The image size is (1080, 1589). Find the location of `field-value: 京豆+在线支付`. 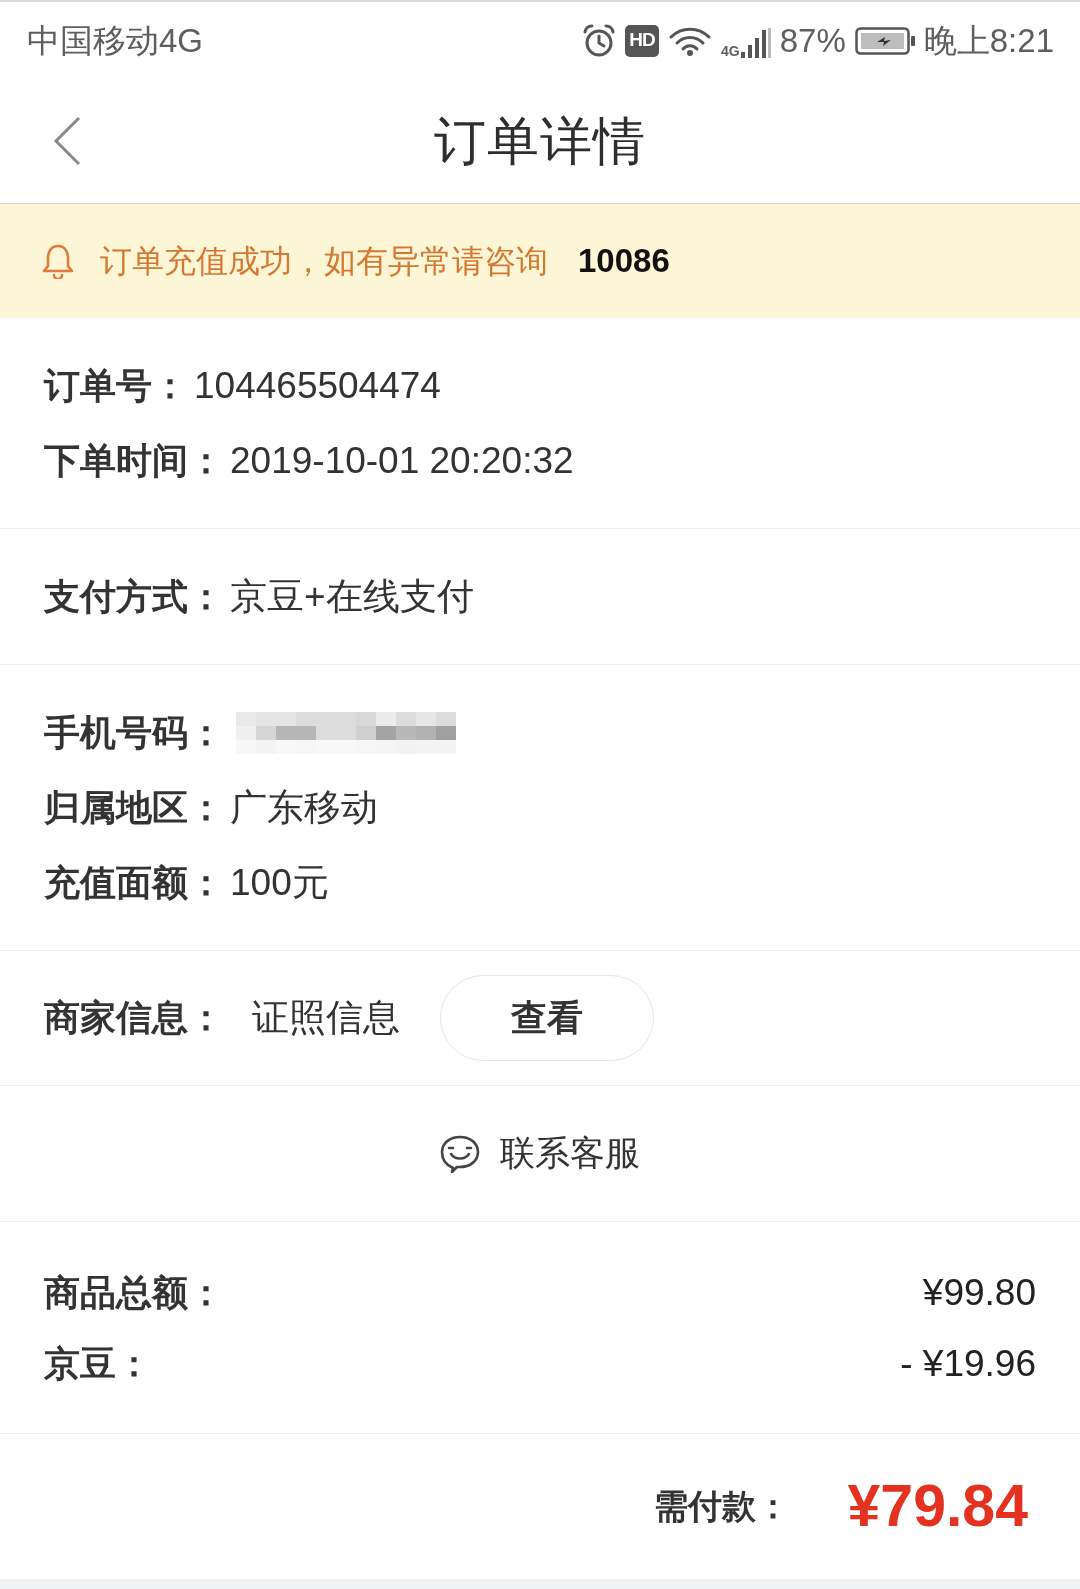

field-value: 京豆+在线支付 is located at coordinates (352, 596).